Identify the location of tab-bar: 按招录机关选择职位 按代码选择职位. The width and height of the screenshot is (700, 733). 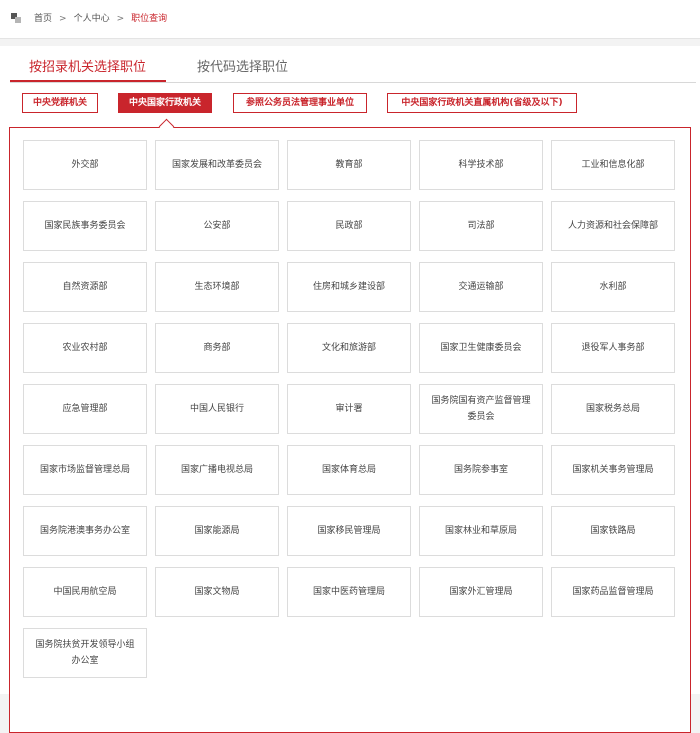
(353, 64).